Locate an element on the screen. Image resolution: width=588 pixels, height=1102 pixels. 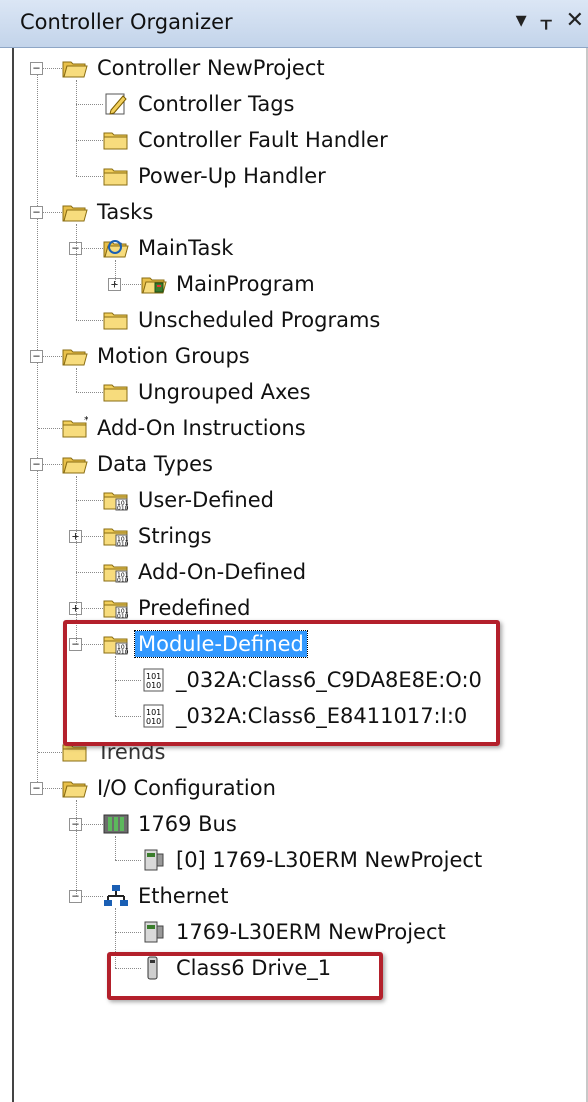
tree-item-label: Power-Up Handler is located at coordinates (232, 176).